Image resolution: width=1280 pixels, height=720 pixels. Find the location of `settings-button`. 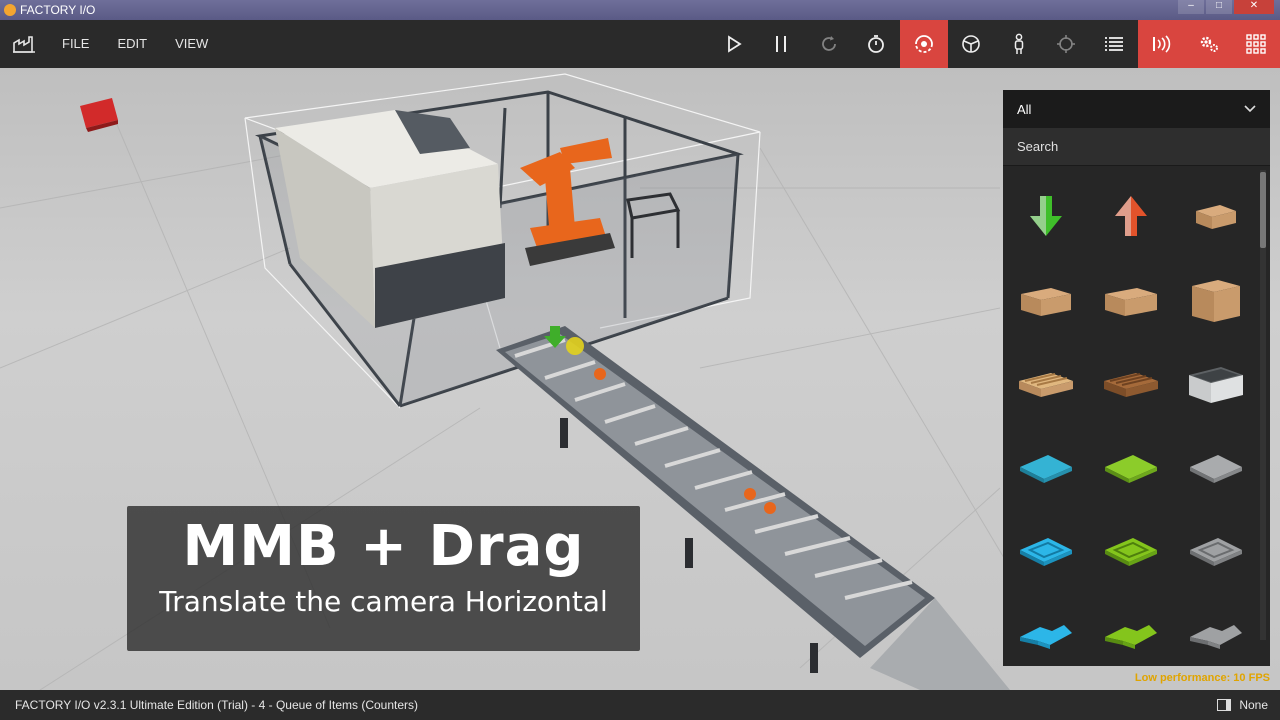

settings-button is located at coordinates (1209, 44).